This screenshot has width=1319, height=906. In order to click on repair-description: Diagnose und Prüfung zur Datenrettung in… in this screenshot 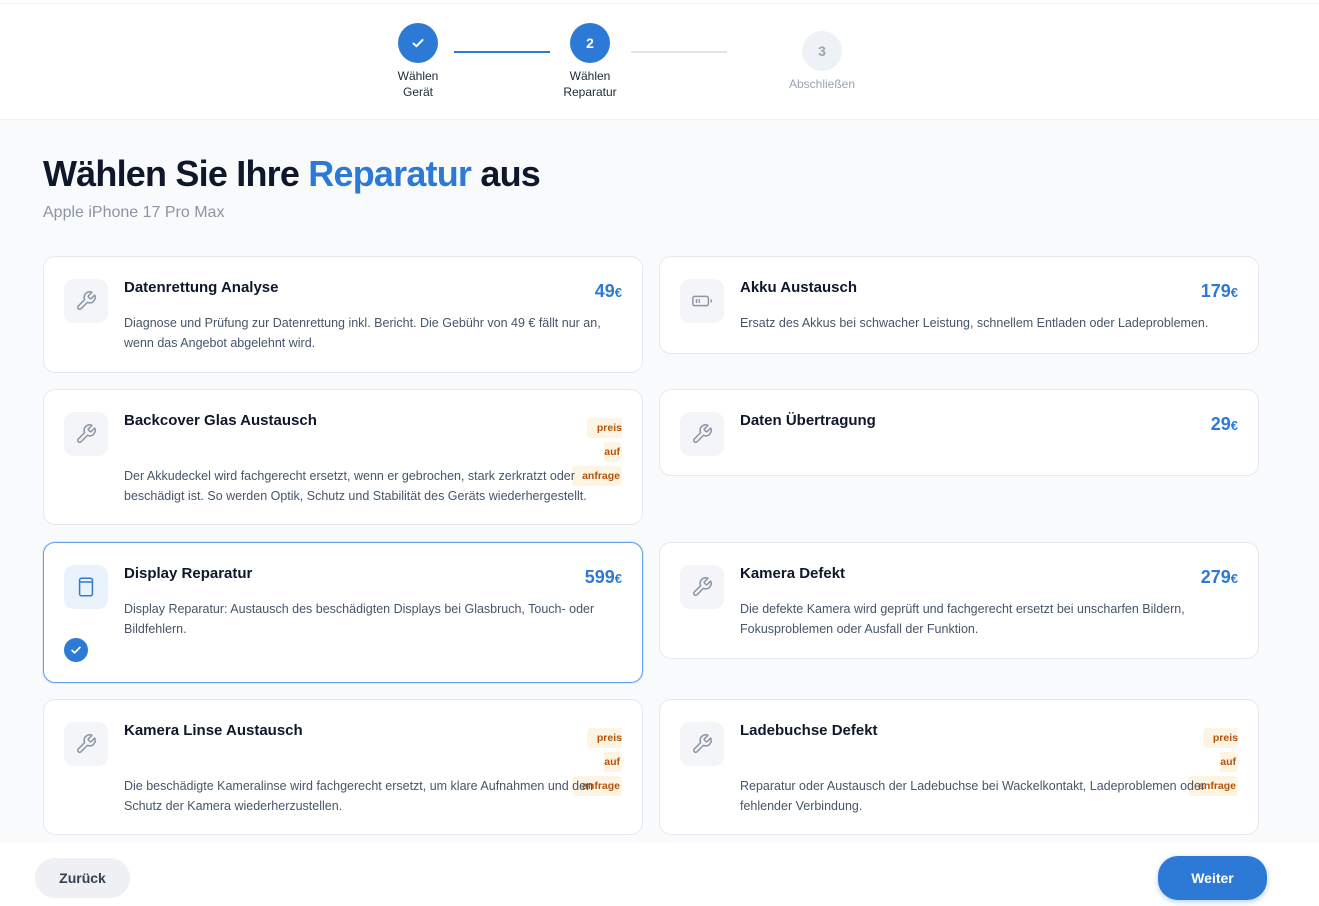, I will do `click(362, 333)`.